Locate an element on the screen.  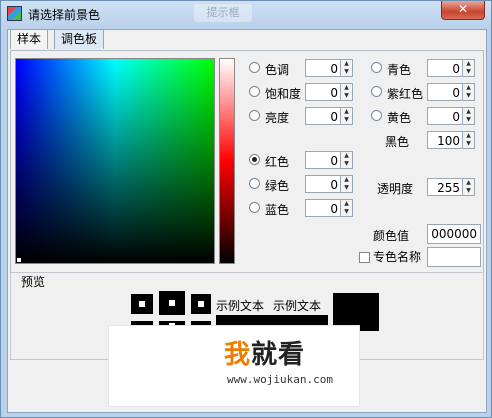
watermark: 我就看 www.wojiukan.com is located at coordinates (234, 366).